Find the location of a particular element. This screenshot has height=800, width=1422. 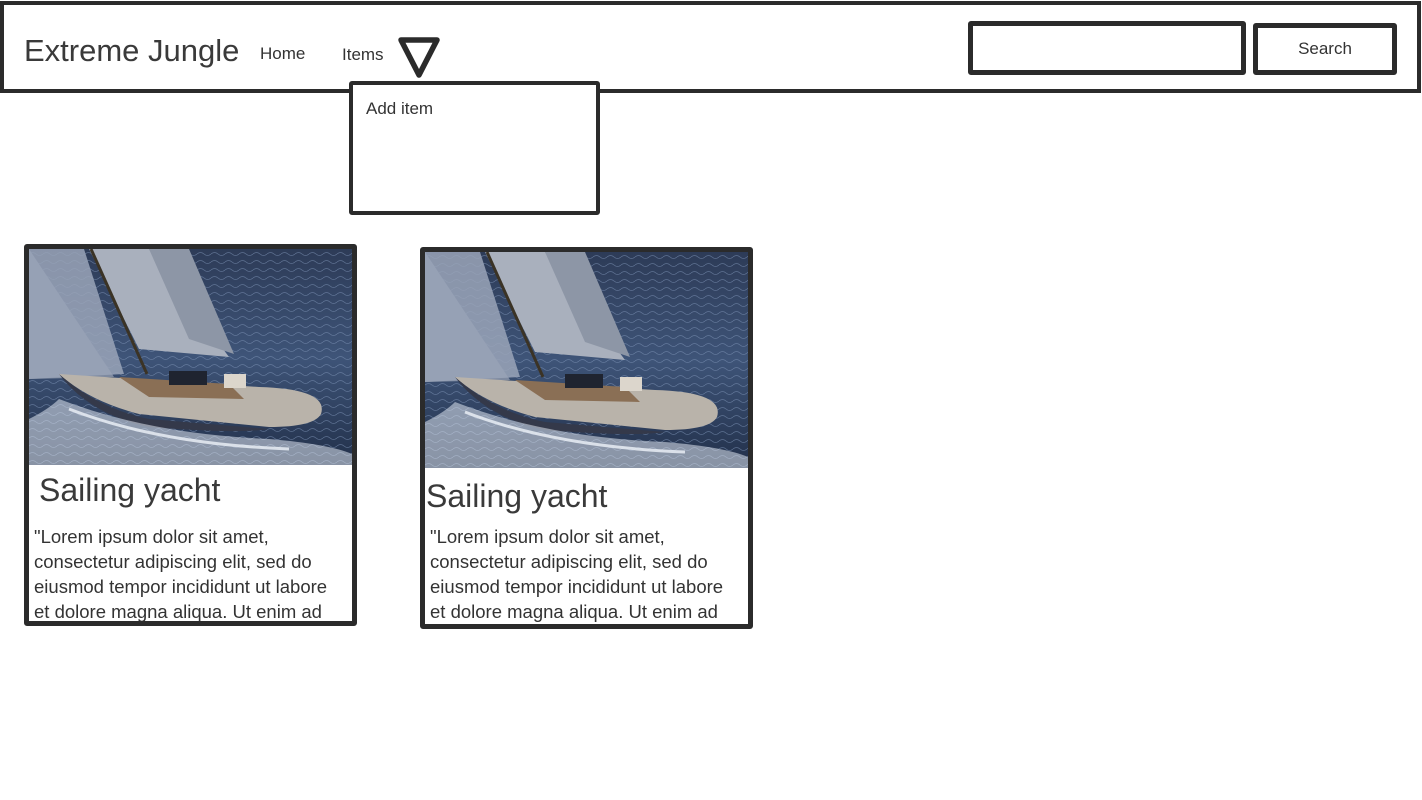

dropdown-toggle-icon is located at coordinates (419, 57).